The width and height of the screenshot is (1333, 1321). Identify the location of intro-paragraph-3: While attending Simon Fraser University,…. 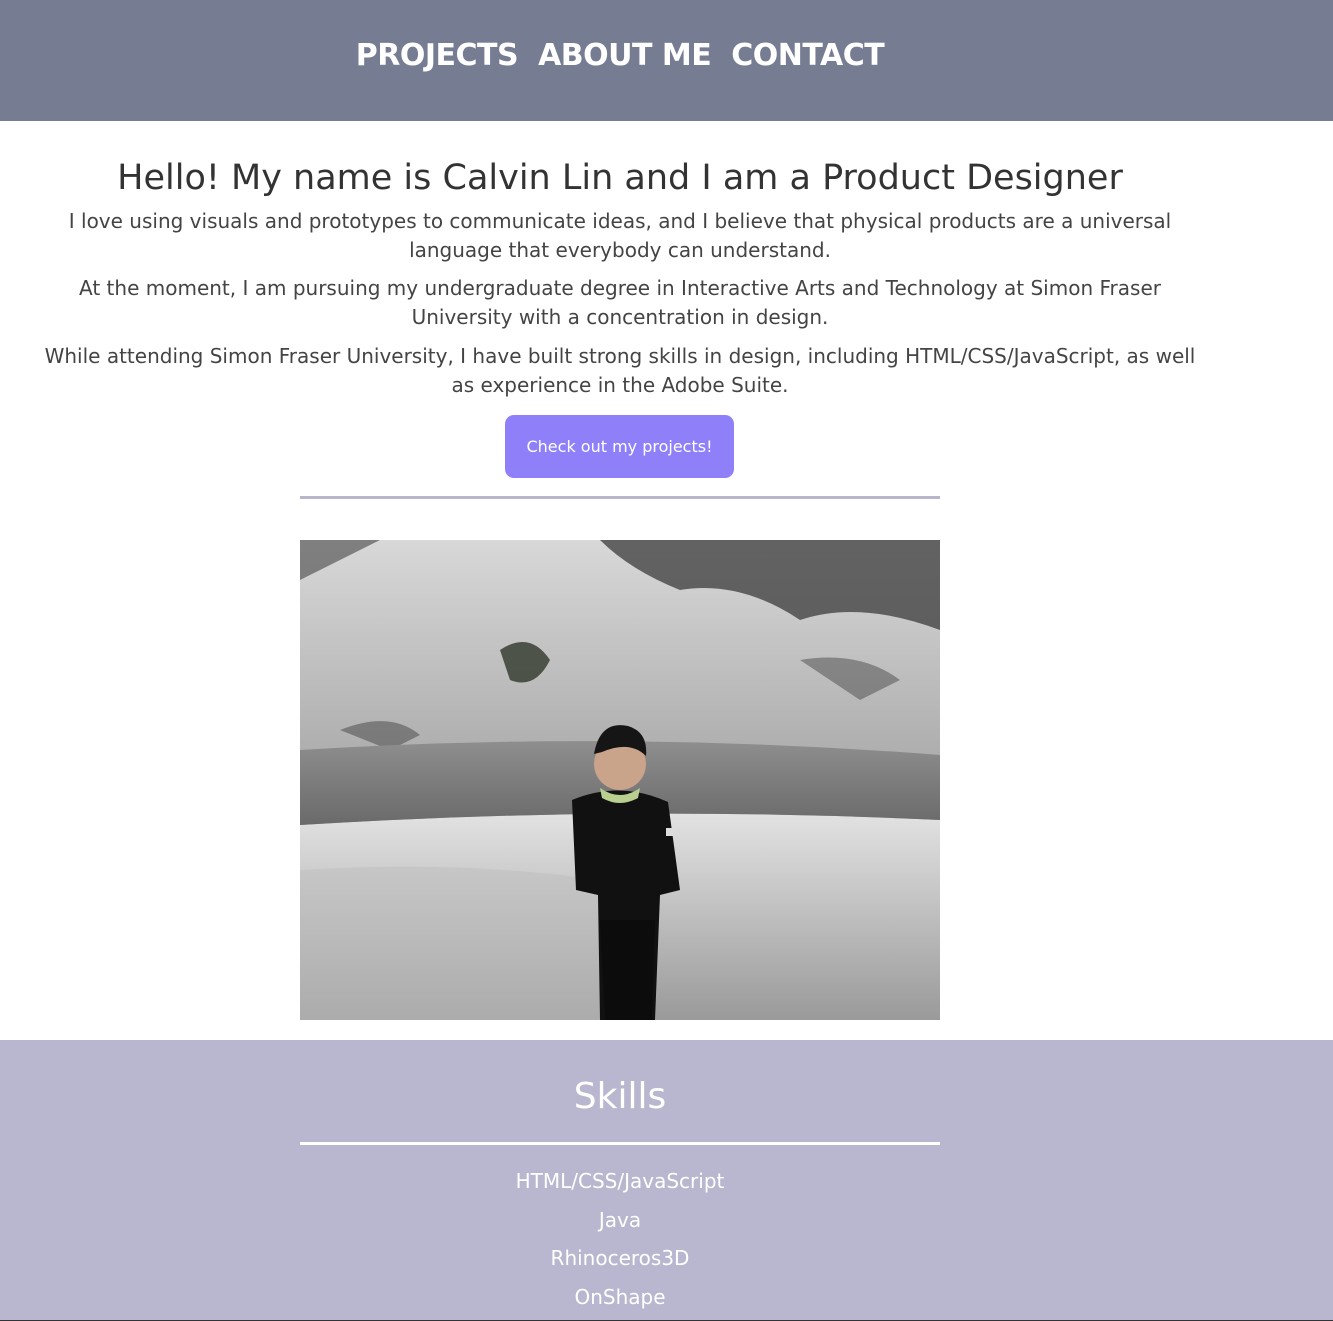
(620, 370).